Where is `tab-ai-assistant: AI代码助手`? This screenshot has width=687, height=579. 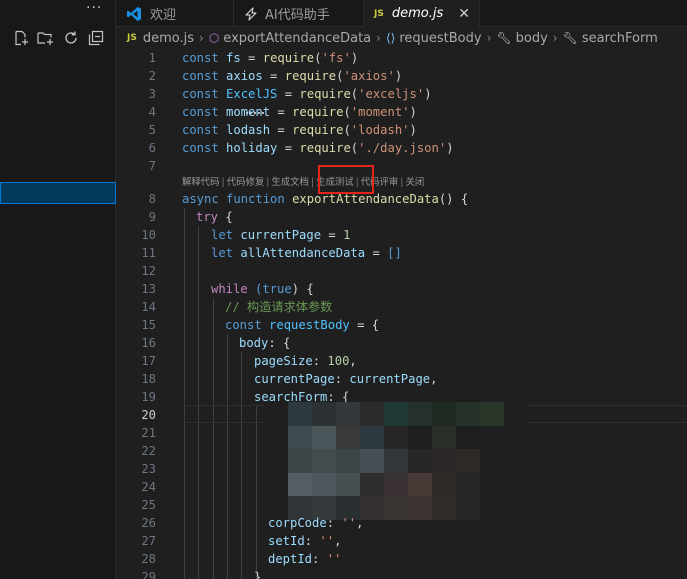 tab-ai-assistant: AI代码助手 is located at coordinates (299, 13).